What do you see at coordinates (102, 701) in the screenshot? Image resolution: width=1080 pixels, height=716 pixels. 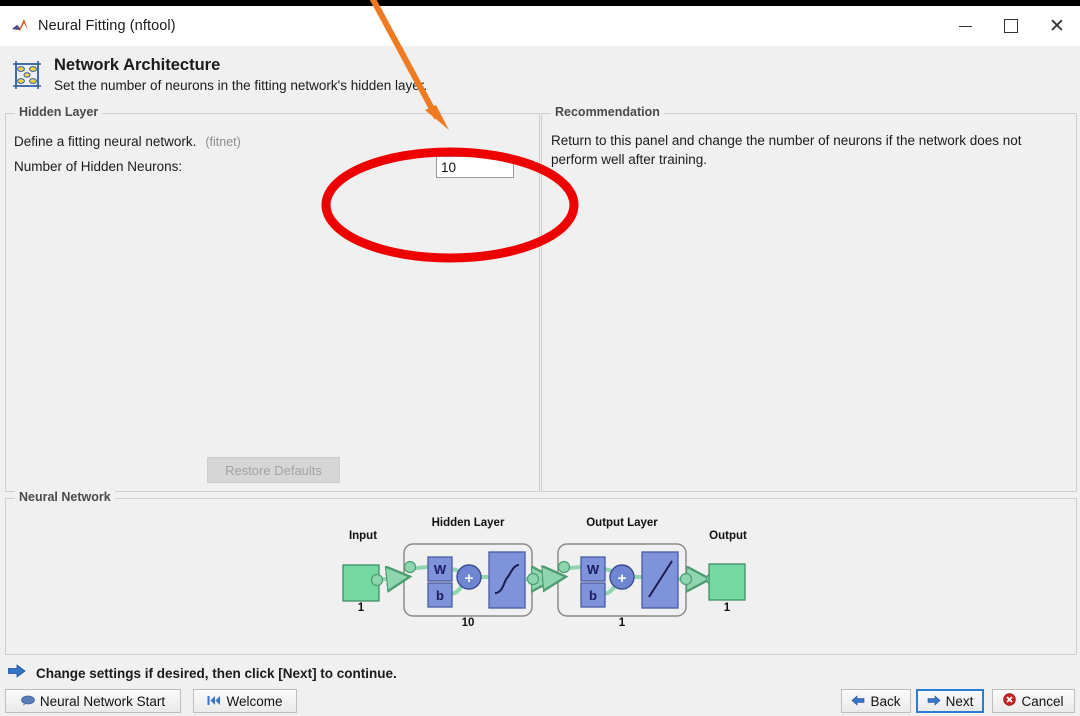 I see `neural-network-start-label: Neural Network Start` at bounding box center [102, 701].